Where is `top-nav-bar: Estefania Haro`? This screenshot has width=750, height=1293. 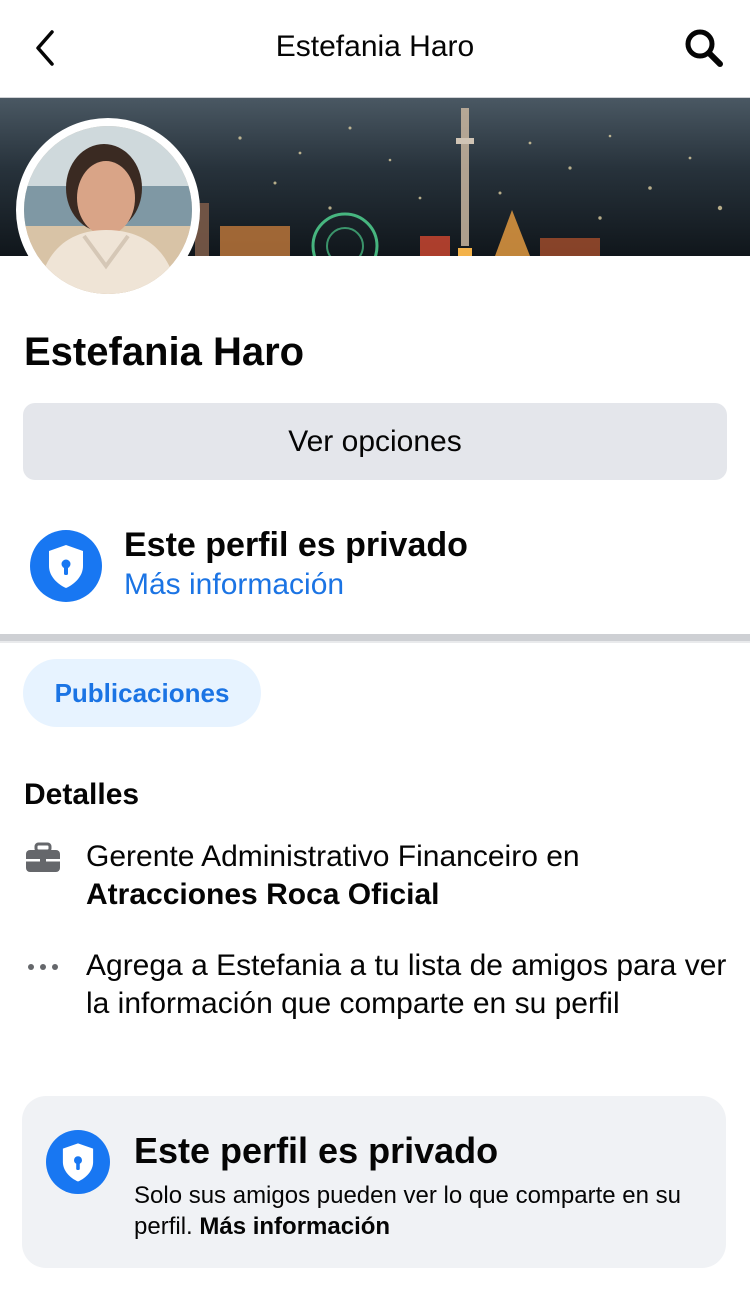
top-nav-bar: Estefania Haro is located at coordinates (375, 49).